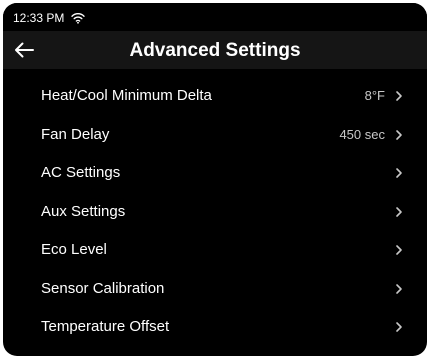 This screenshot has width=430, height=359. What do you see at coordinates (362, 134) in the screenshot?
I see `setting-value: 450 sec` at bounding box center [362, 134].